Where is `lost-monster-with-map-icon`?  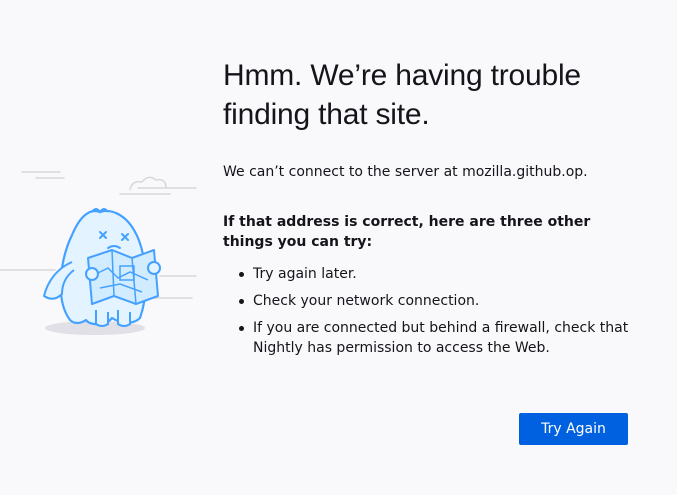 lost-monster-with-map-icon is located at coordinates (100, 250).